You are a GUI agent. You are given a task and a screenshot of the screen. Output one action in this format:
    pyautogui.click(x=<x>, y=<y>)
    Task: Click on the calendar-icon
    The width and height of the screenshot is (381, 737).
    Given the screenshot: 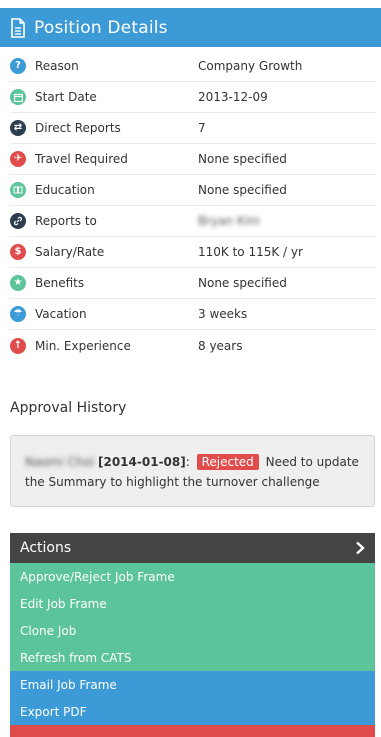 What is the action you would take?
    pyautogui.click(x=18, y=97)
    